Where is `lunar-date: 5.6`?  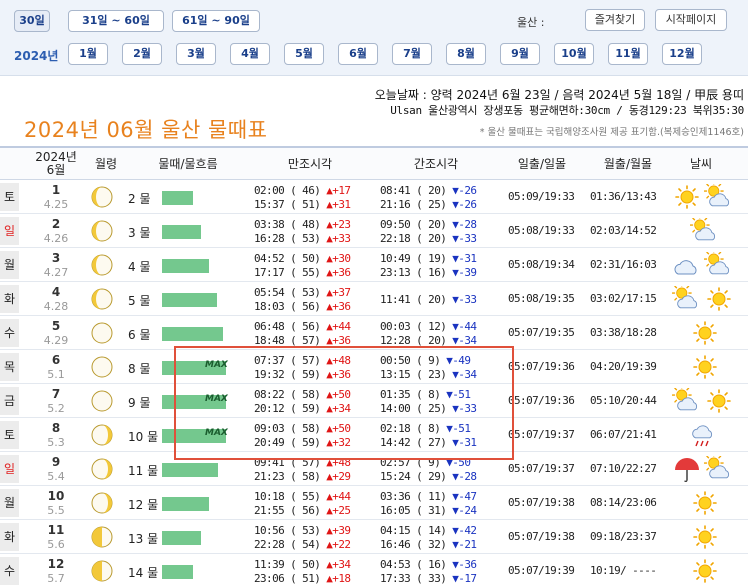
lunar-date: 5.6 is located at coordinates (56, 544).